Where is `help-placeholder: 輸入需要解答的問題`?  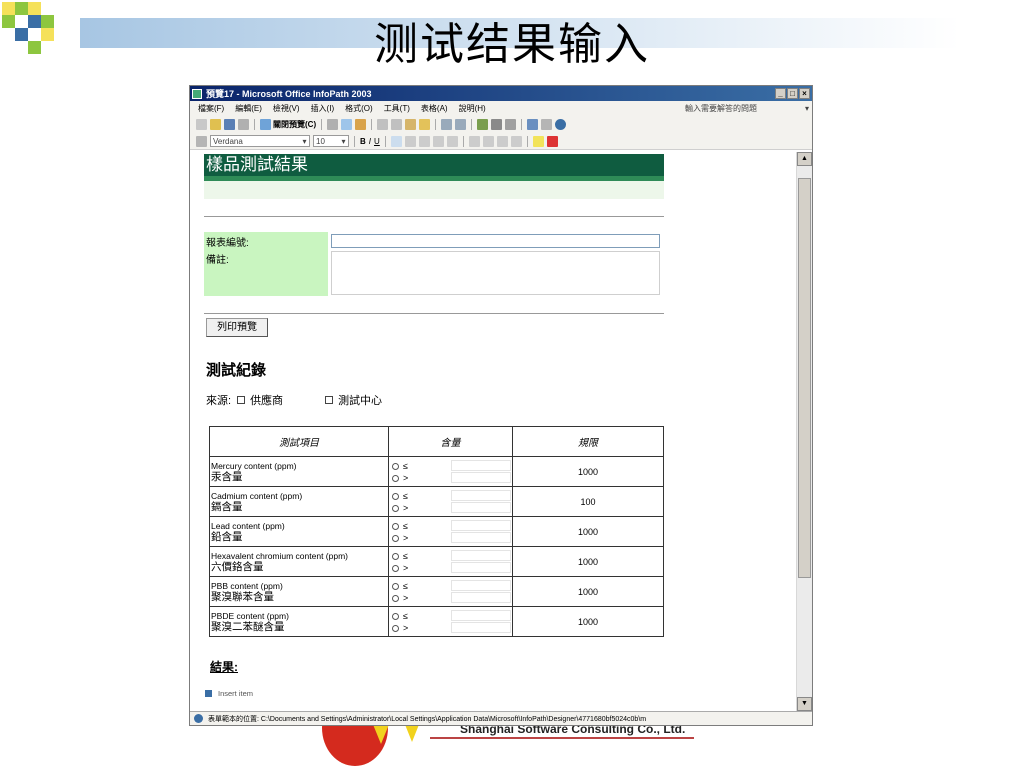 help-placeholder: 輸入需要解答的問題 is located at coordinates (721, 108).